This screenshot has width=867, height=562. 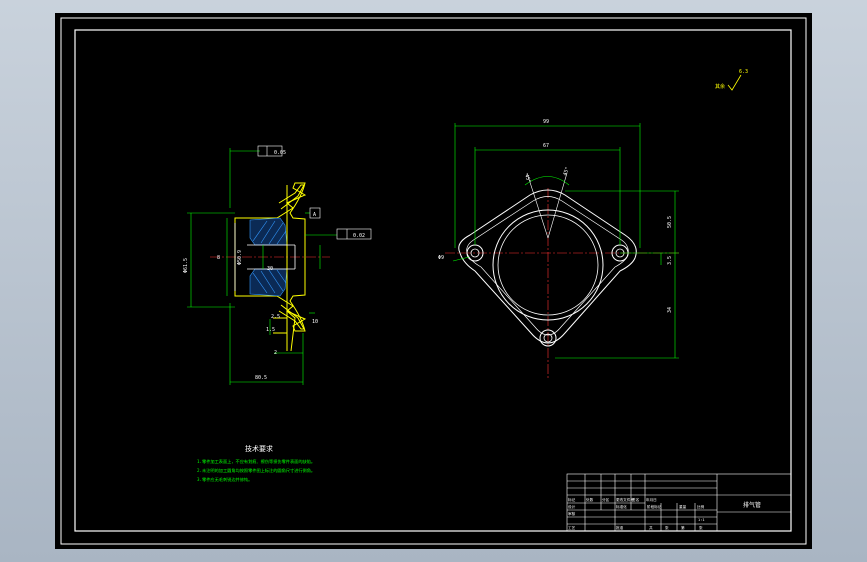 I want to click on svg-text: 标记, so click(x=572, y=499).